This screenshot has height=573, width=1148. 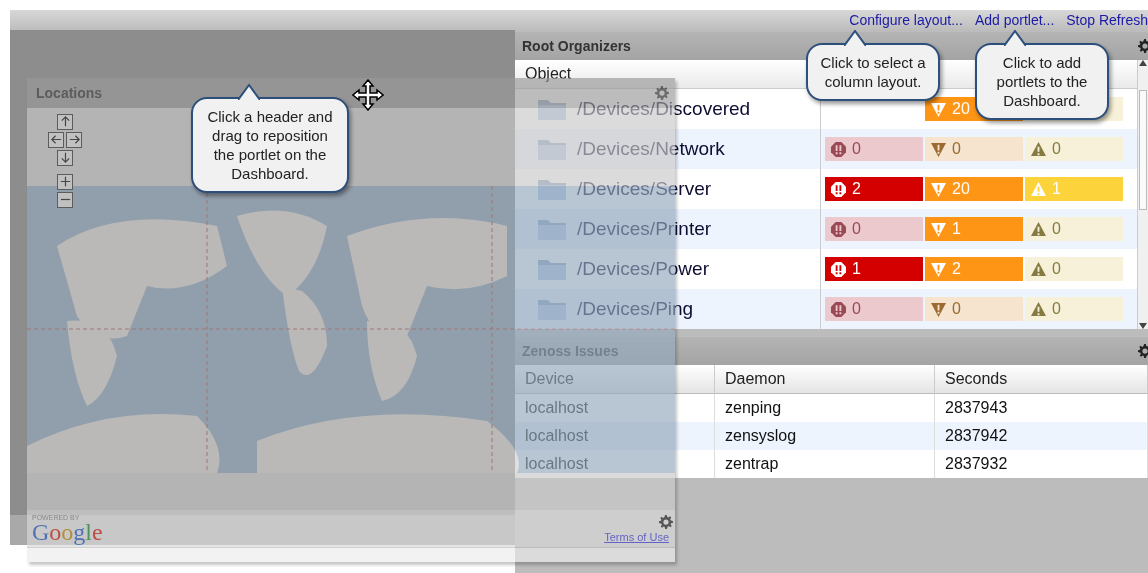 I want to click on terms-link: Terms of Use, so click(x=636, y=537).